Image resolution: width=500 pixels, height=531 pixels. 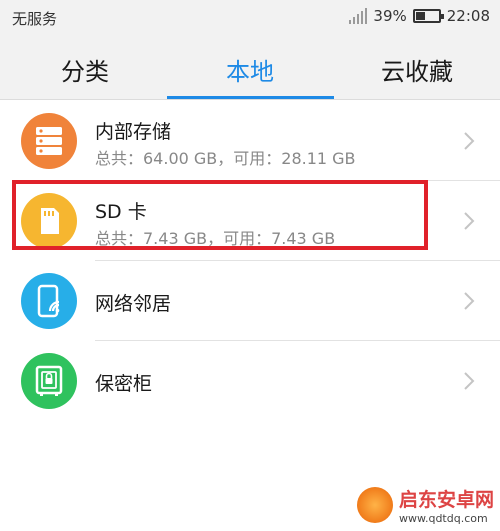 I want to click on tab-local: 本地, so click(x=250, y=69).